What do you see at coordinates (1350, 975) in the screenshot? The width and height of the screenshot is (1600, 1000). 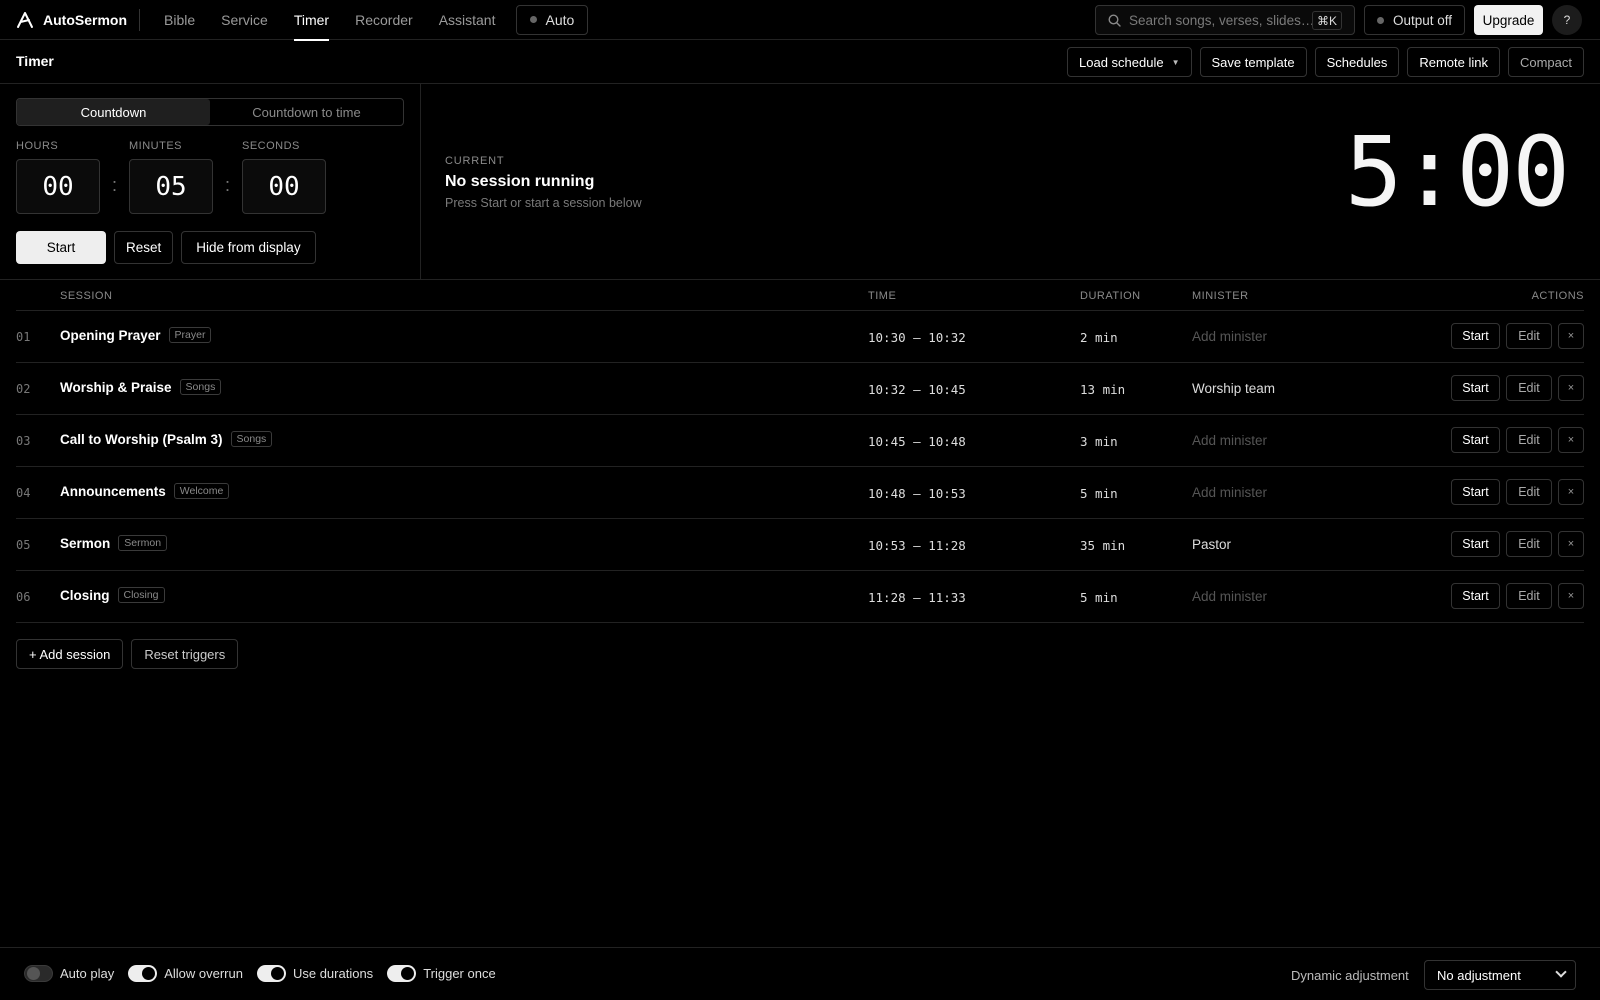 I see `dynamic-adjustment-label: Dynamic adjustment` at bounding box center [1350, 975].